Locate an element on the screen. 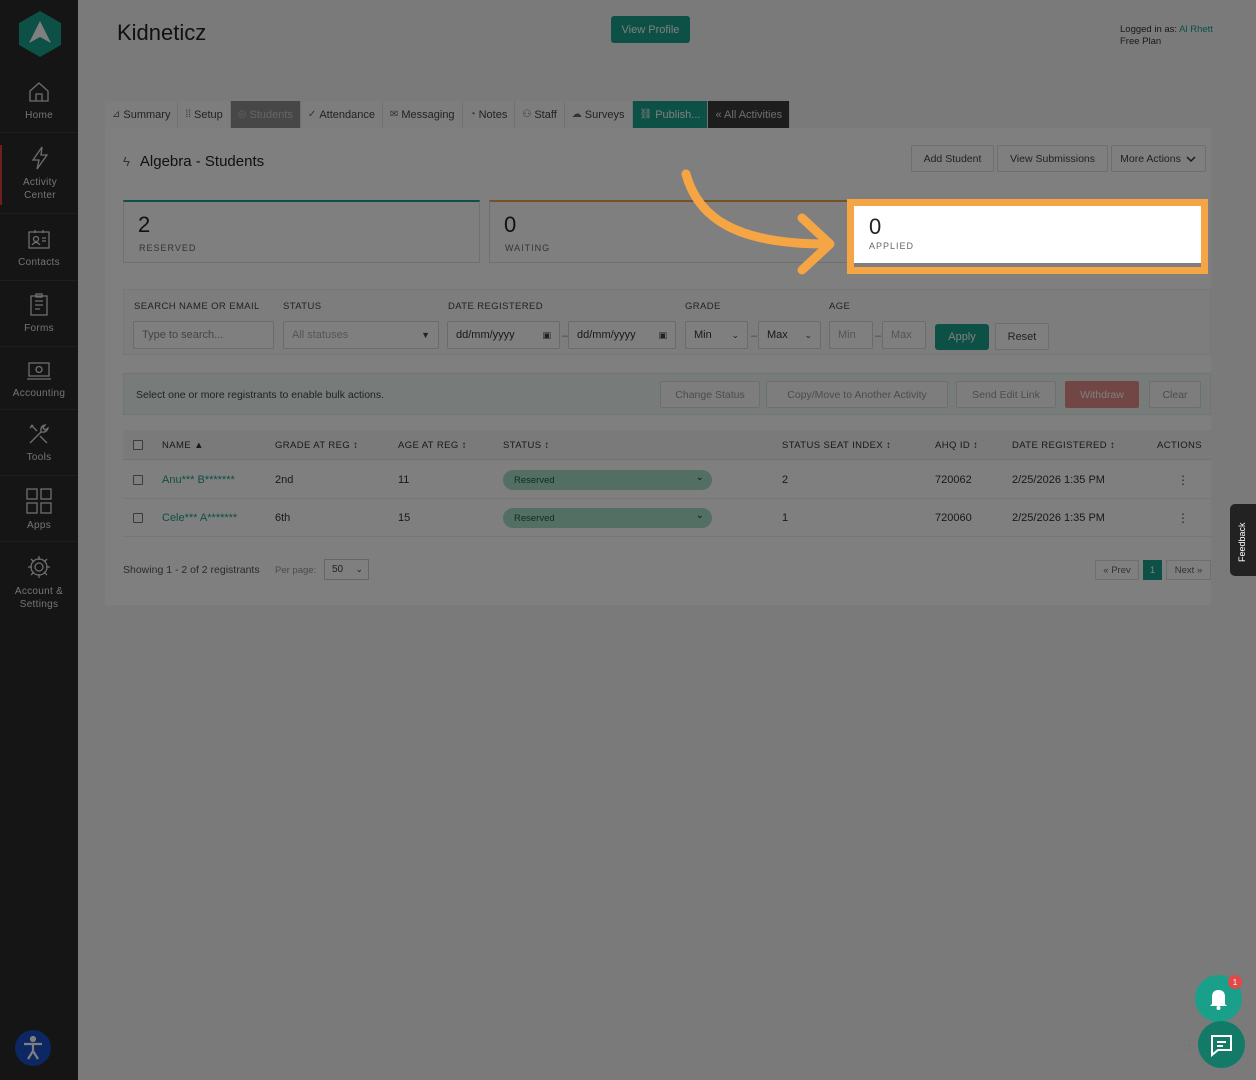  drag-handle-icon: ⠿ is located at coordinates (1187, 1046).